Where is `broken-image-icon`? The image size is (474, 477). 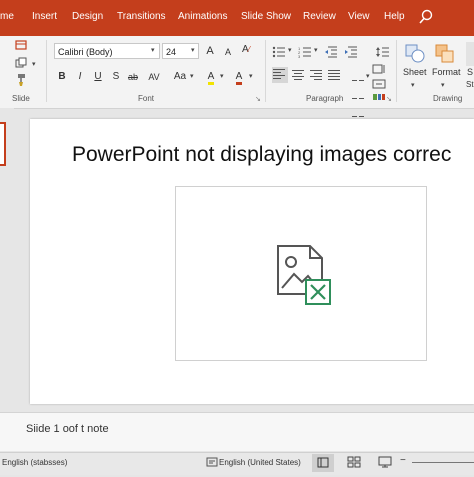 broken-image-icon is located at coordinates (304, 275).